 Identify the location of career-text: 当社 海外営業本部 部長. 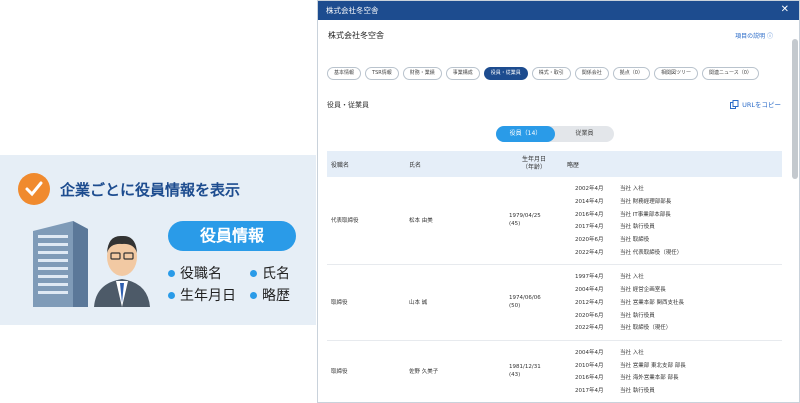
(649, 378).